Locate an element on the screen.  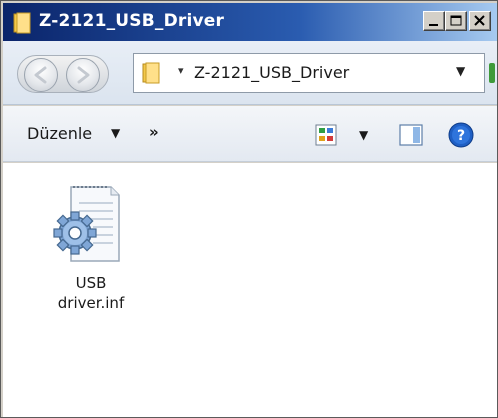
views-icon is located at coordinates (326, 135).